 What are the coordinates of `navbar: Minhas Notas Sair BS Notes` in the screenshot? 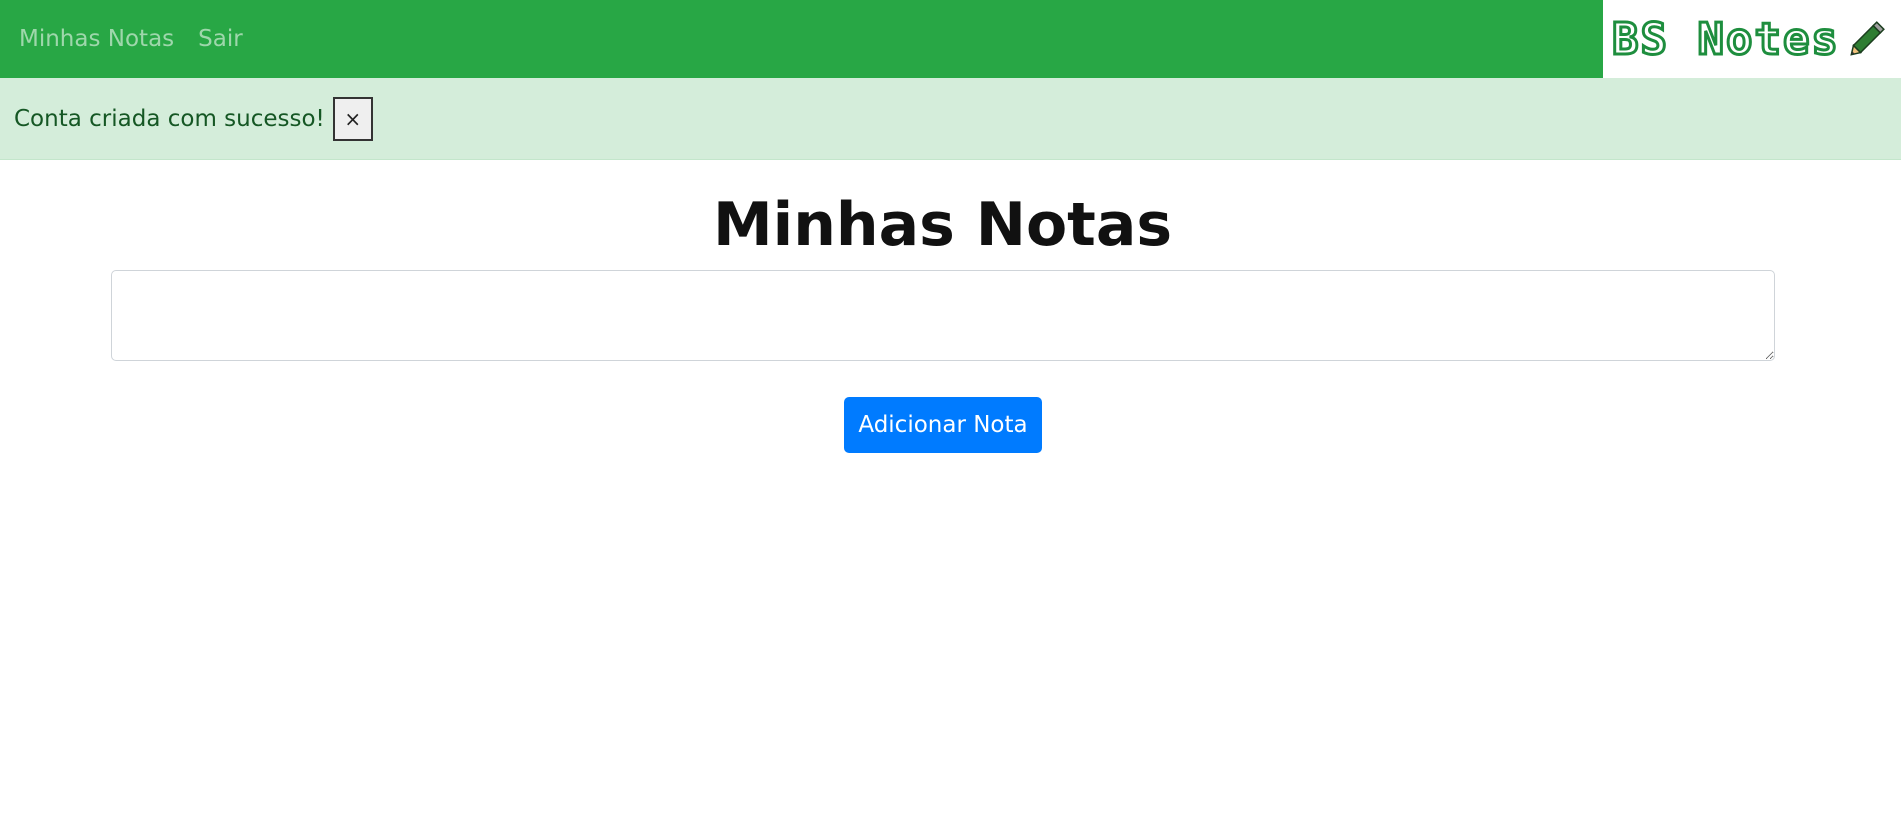 It's located at (950, 39).